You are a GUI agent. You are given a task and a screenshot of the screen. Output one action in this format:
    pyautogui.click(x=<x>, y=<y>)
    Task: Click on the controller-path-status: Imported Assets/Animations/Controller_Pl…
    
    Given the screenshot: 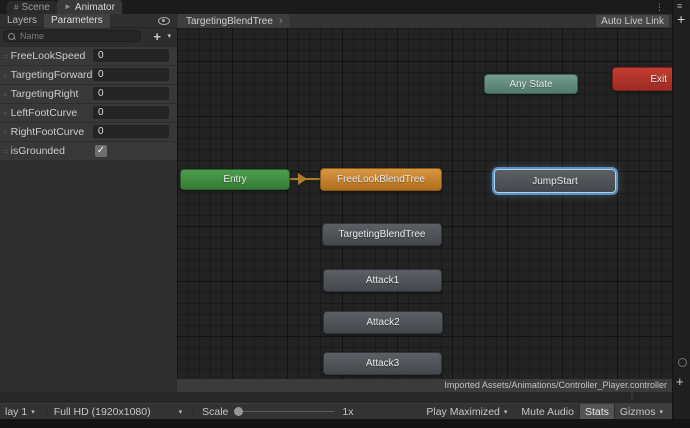 What is the action you would take?
    pyautogui.click(x=424, y=385)
    